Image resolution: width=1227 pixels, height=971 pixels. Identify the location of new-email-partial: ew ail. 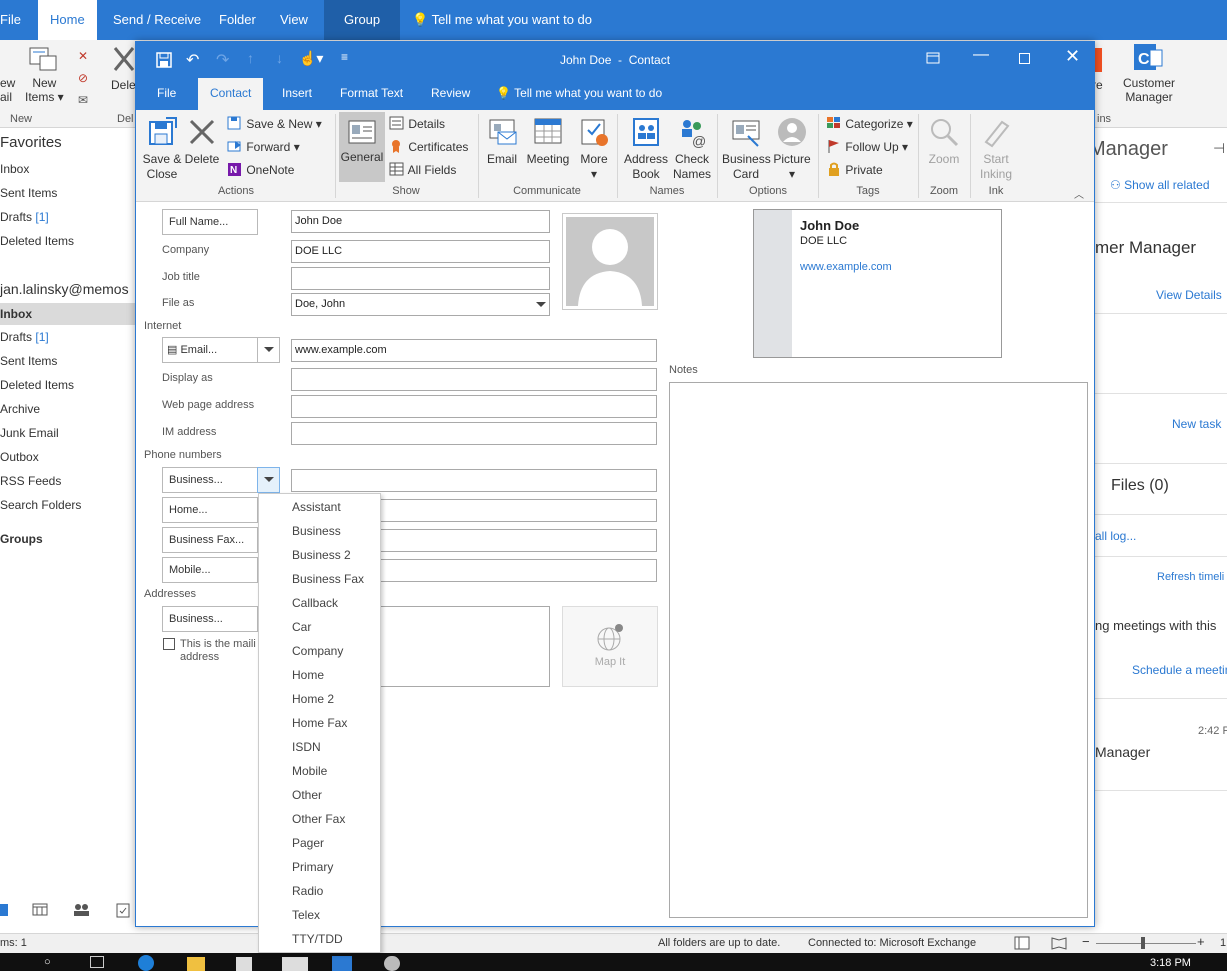
(7, 90).